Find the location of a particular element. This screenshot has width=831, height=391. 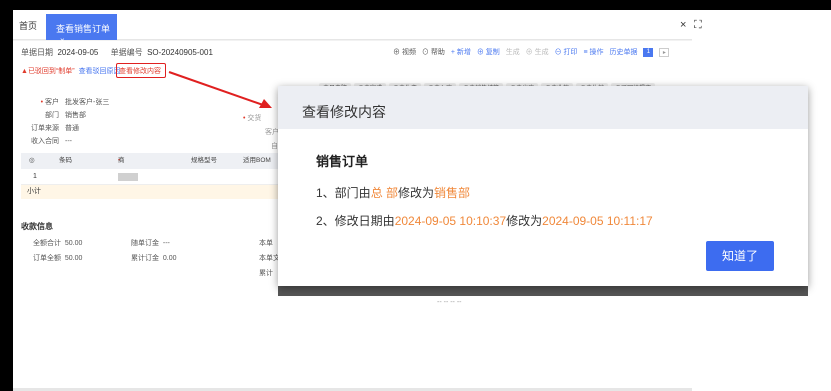

modal-title: 查看修改内容 is located at coordinates (543, 107).